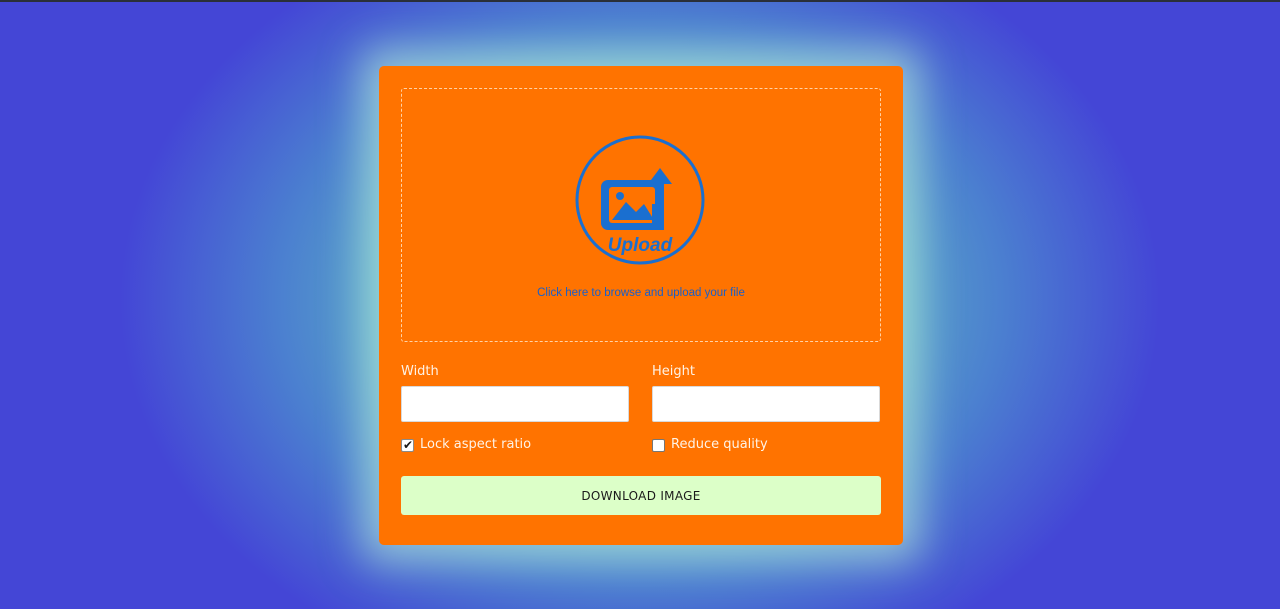 This screenshot has width=1280, height=609. I want to click on lock-aspect-ratio-label: Lock aspect ratio, so click(476, 444).